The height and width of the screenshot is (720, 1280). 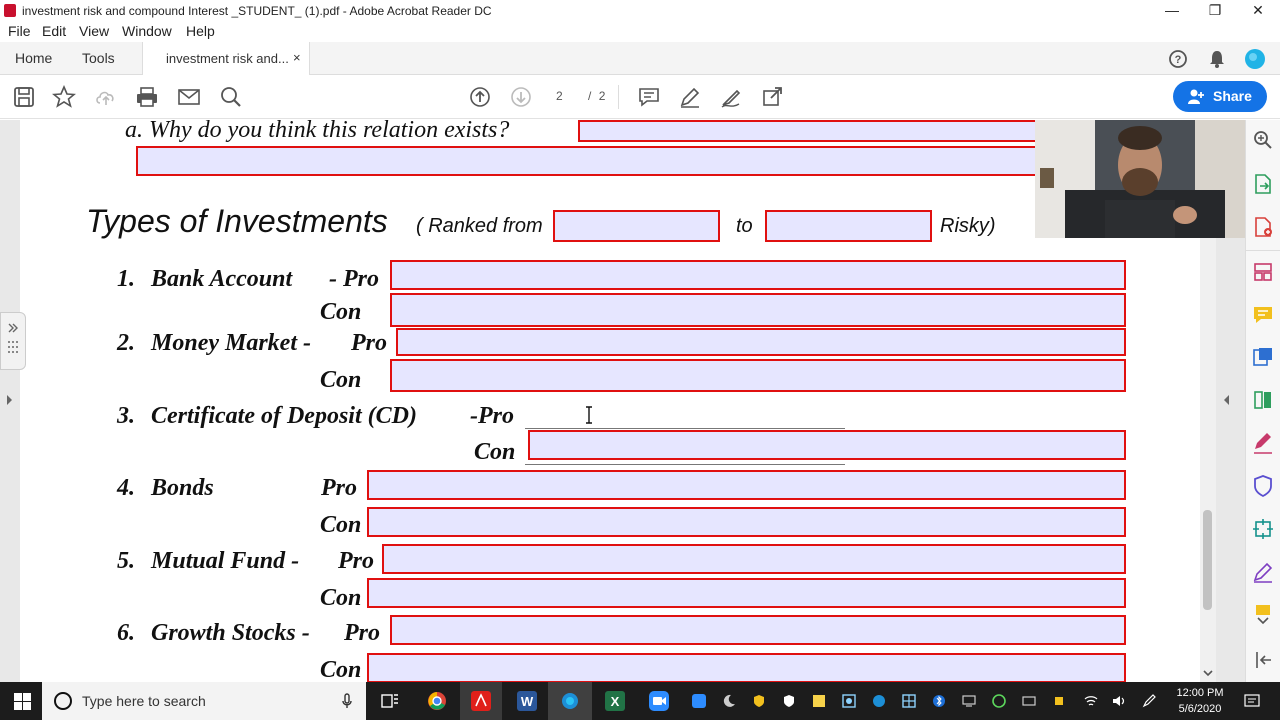 I want to click on item-3-pro-underline, so click(x=685, y=428).